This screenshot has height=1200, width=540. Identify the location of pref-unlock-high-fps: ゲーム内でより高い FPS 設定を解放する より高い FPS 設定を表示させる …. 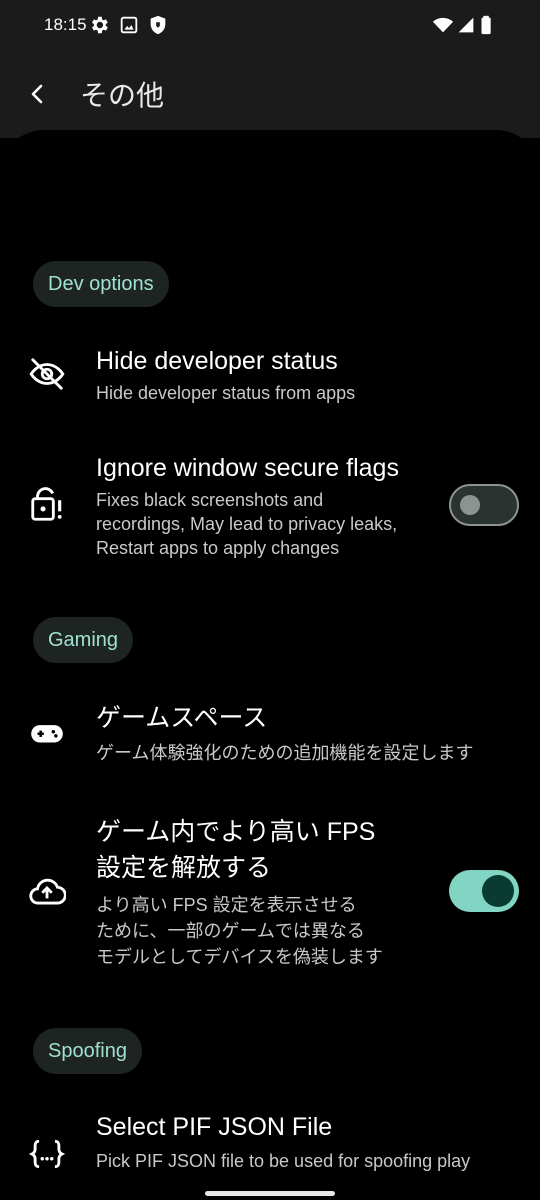
(270, 892).